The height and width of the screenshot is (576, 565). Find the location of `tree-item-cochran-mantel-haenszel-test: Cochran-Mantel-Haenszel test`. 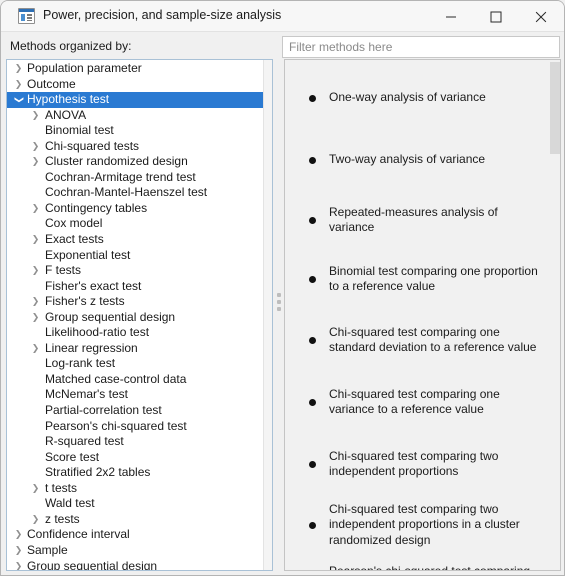

tree-item-cochran-mantel-haenszel-test: Cochran-Mantel-Haenszel test is located at coordinates (135, 193).